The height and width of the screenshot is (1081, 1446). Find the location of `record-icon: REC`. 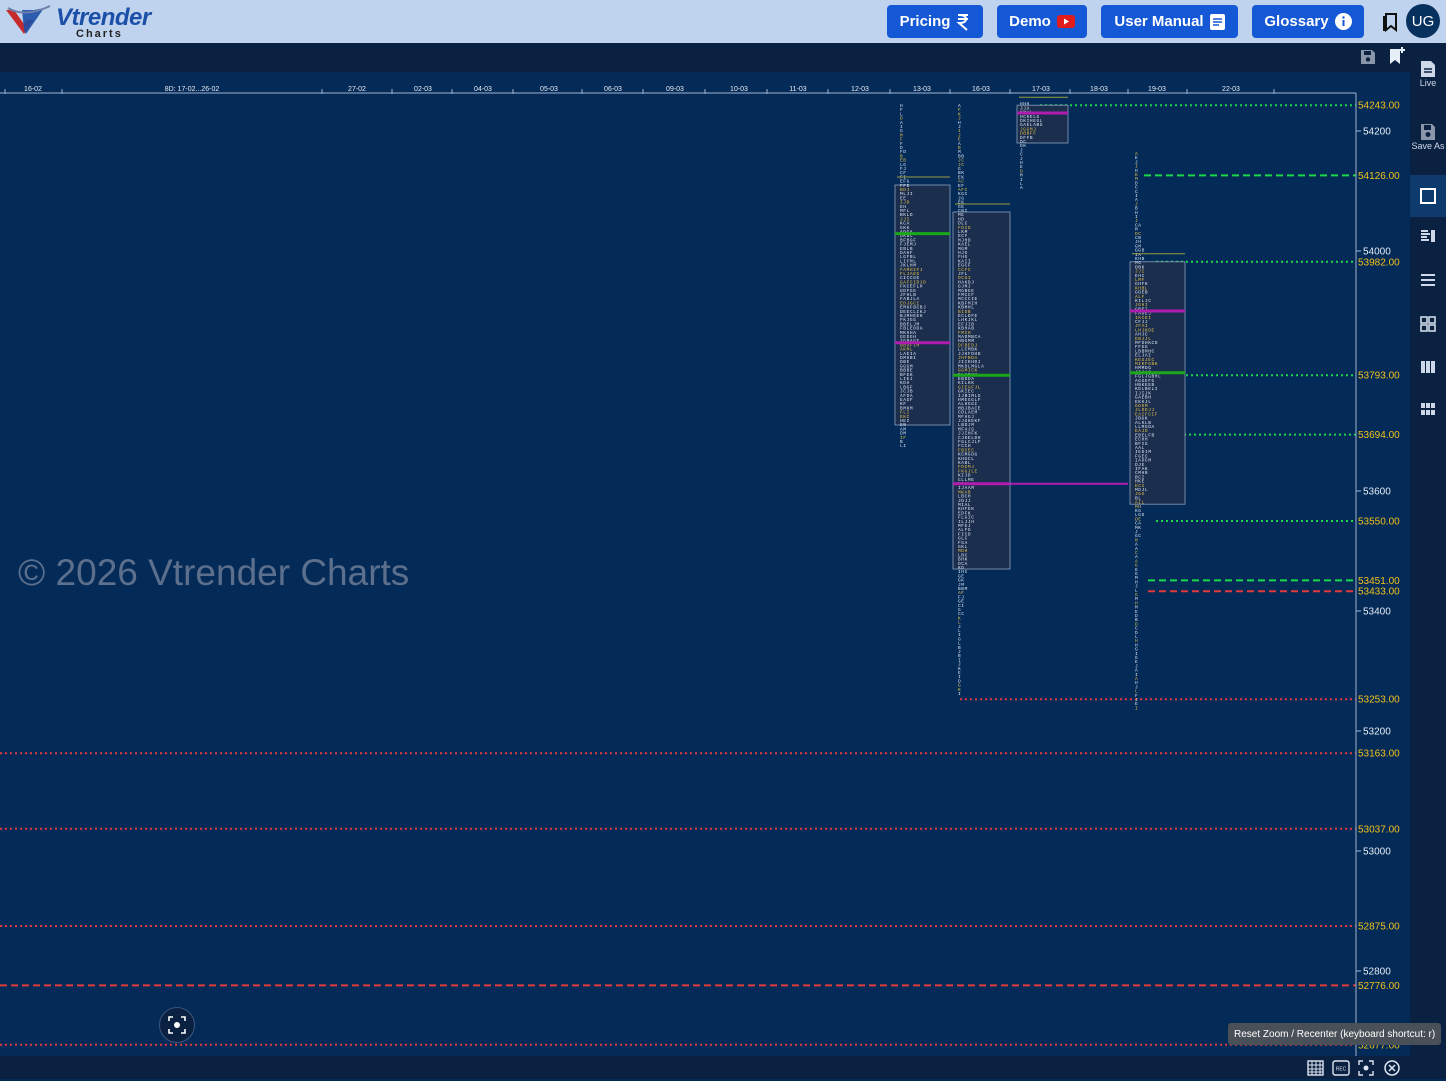

record-icon: REC is located at coordinates (1341, 1070).